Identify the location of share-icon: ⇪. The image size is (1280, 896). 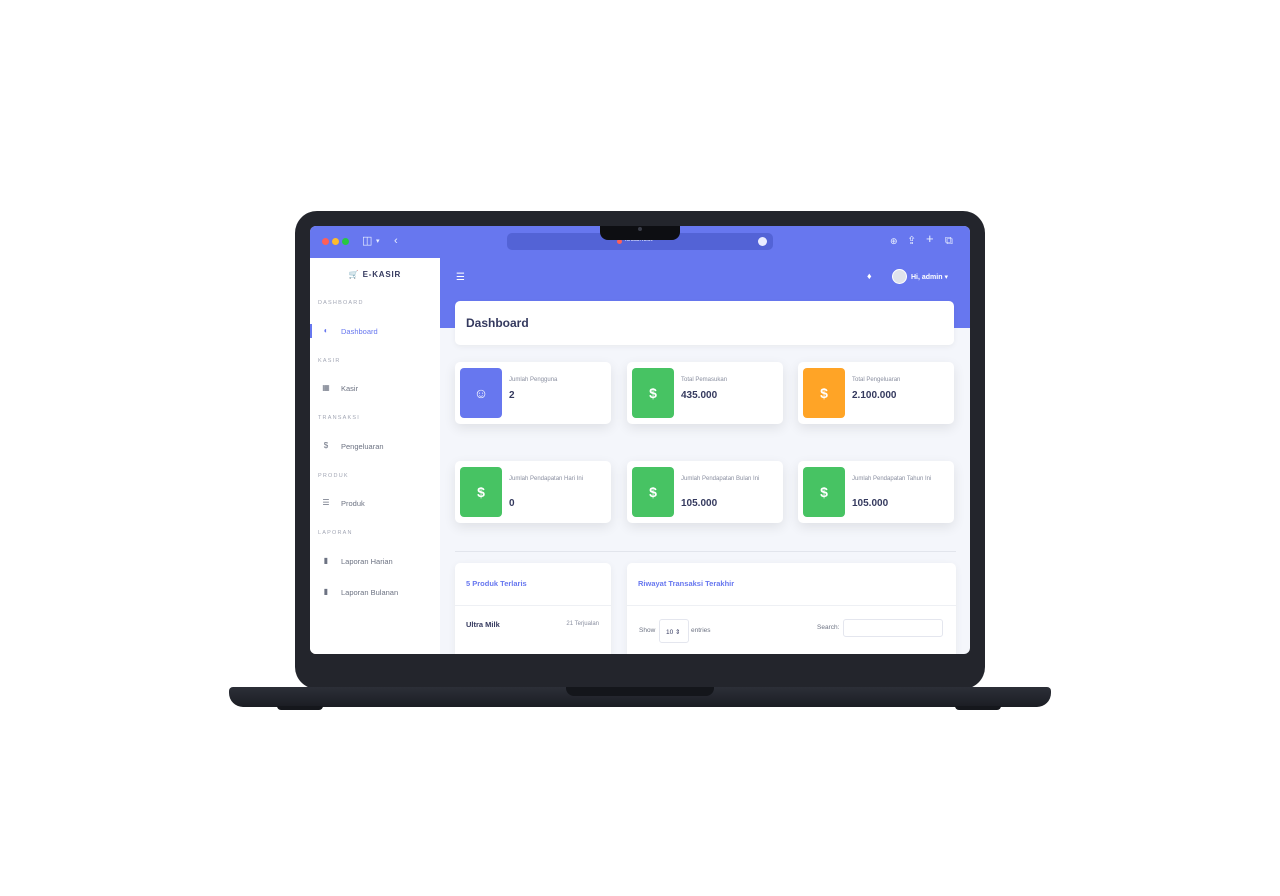
(911, 241).